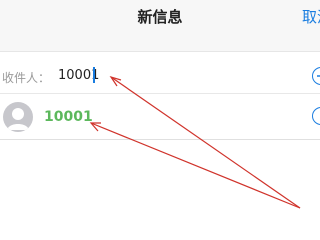  I want to click on add-contact-button, so click(316, 76).